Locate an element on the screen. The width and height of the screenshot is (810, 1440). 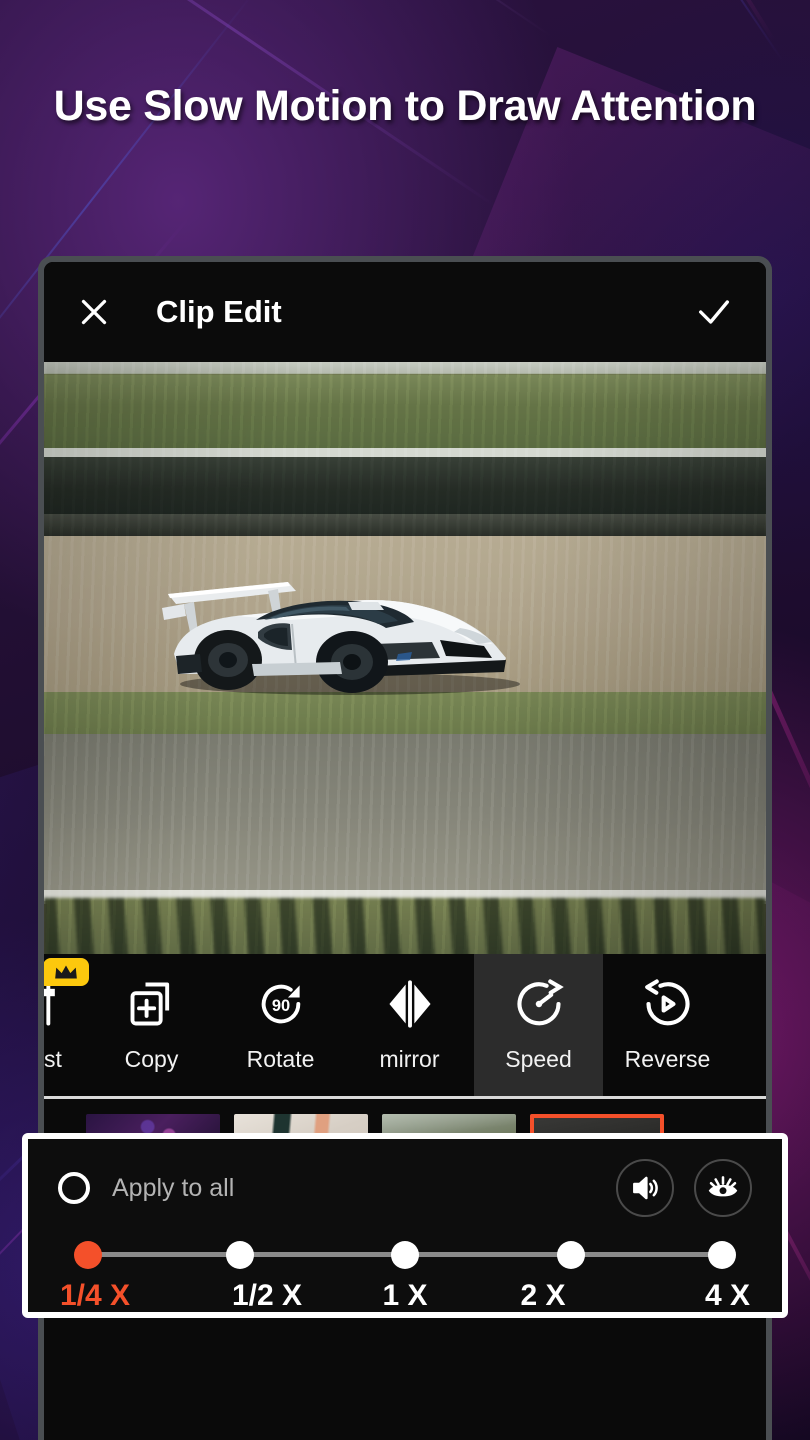
speed-label-half: 1/2 X is located at coordinates (267, 1296).